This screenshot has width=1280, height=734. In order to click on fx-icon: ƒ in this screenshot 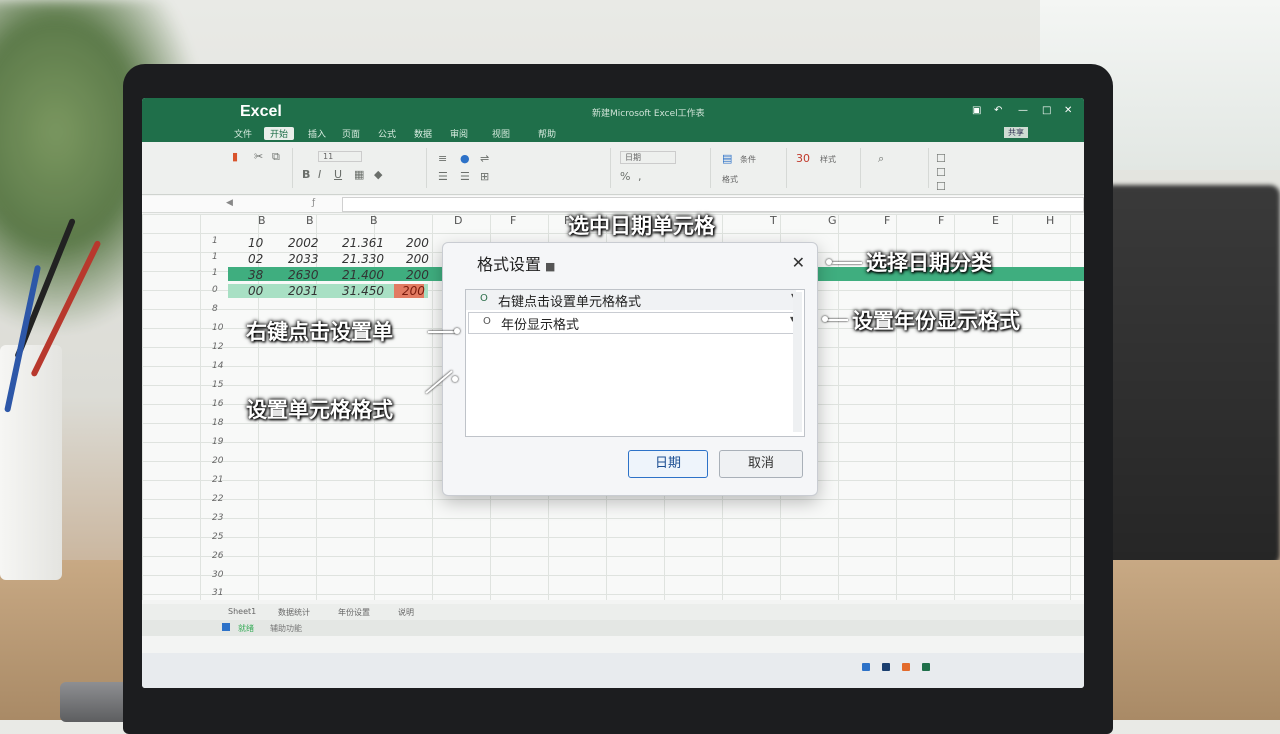, I will do `click(313, 203)`.